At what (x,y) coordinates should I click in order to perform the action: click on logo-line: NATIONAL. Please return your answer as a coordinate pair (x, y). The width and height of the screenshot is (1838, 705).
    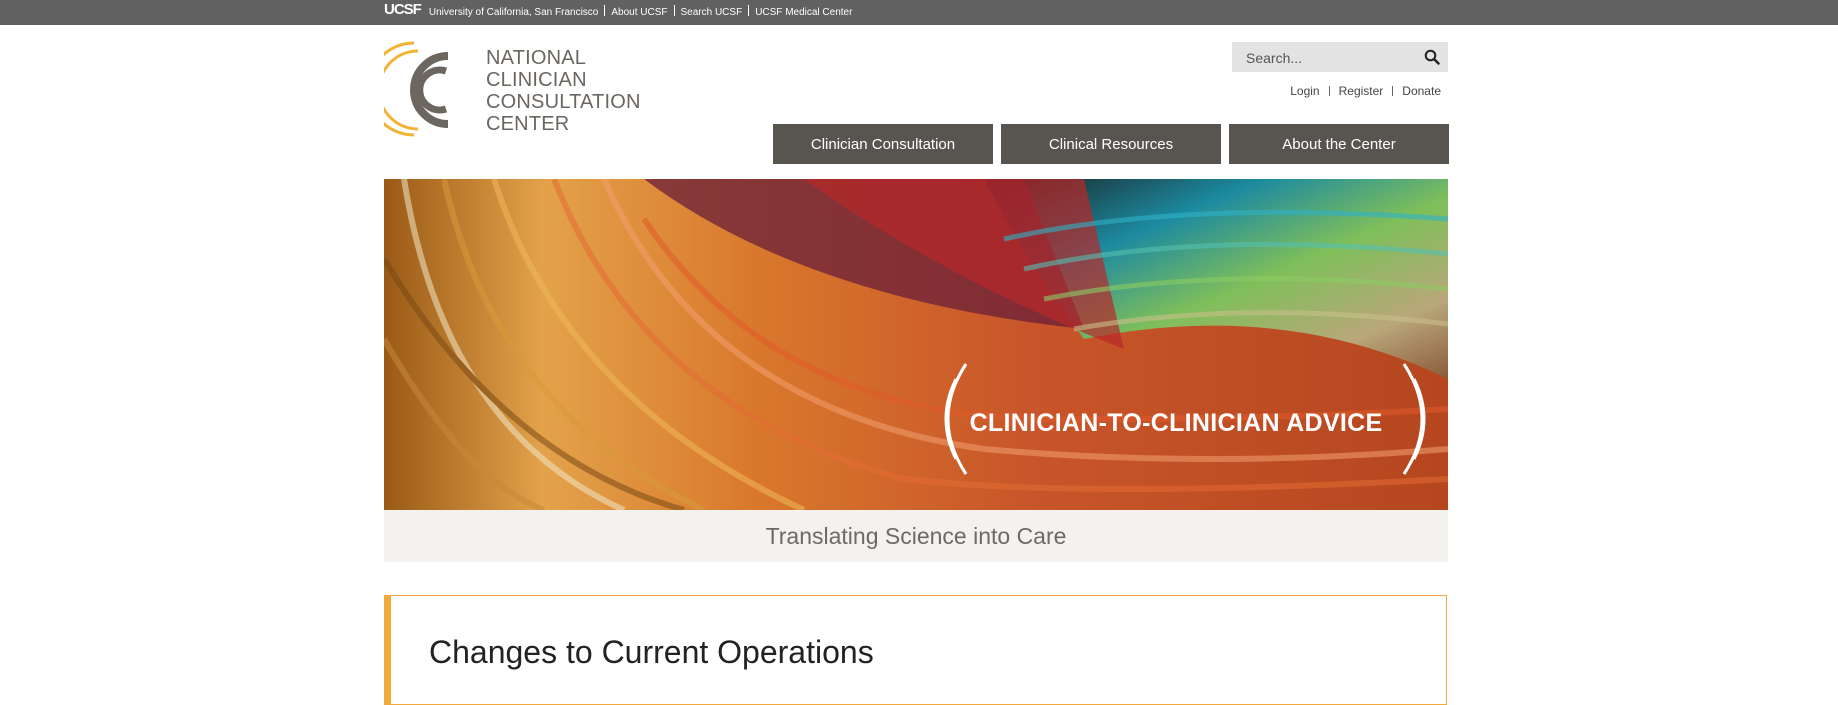
    Looking at the image, I should click on (536, 58).